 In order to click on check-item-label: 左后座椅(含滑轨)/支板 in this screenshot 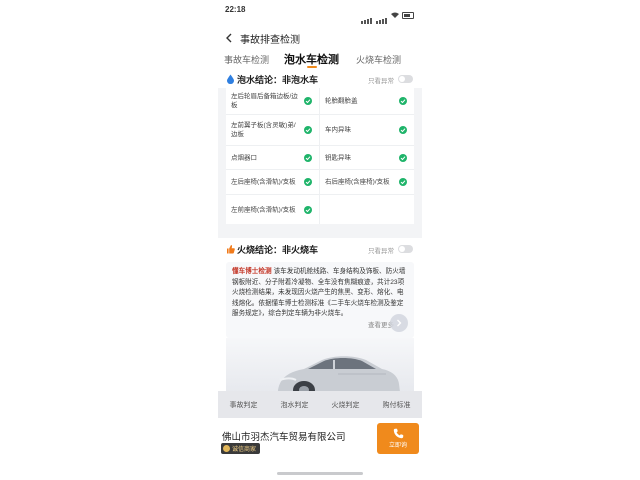, I will do `click(263, 182)`.